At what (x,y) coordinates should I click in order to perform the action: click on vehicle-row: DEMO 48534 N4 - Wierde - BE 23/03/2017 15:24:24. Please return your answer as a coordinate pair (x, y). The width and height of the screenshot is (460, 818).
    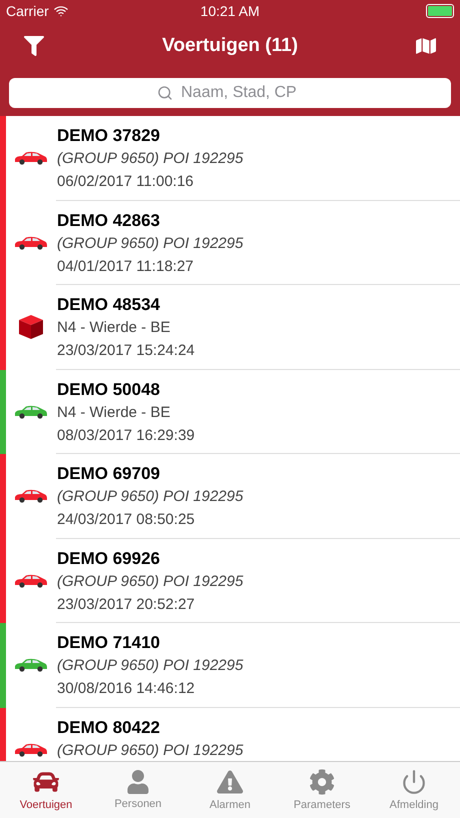
    Looking at the image, I should click on (230, 327).